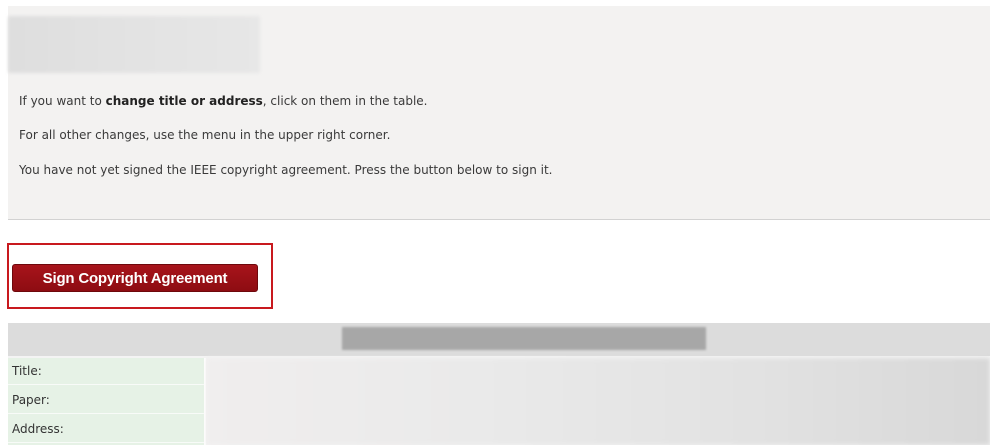 This screenshot has height=445, width=990. What do you see at coordinates (106, 429) in the screenshot?
I see `address-label: Address:` at bounding box center [106, 429].